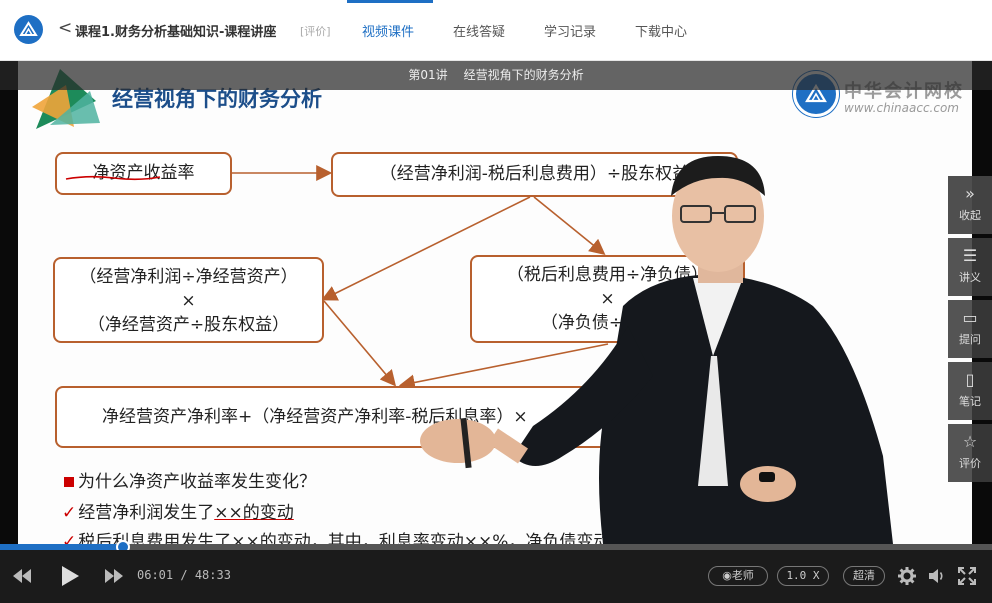 The image size is (992, 603). Describe the element at coordinates (970, 453) in the screenshot. I see `side-rate-button: ☆ 评价` at that location.